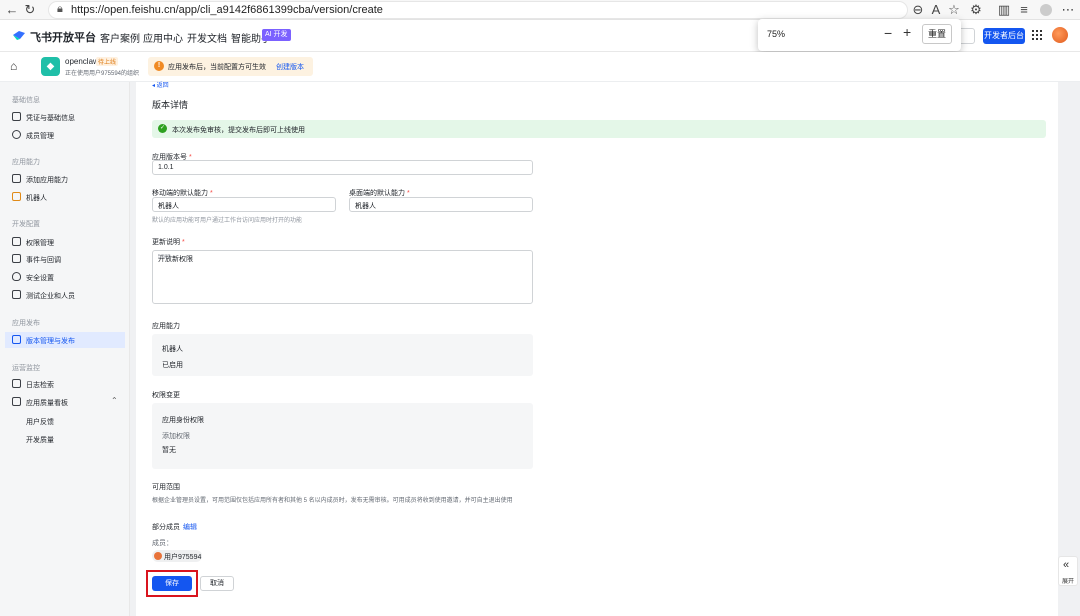  Describe the element at coordinates (47, 180) in the screenshot. I see `sidebar-item-label: 添加应用能力` at that location.